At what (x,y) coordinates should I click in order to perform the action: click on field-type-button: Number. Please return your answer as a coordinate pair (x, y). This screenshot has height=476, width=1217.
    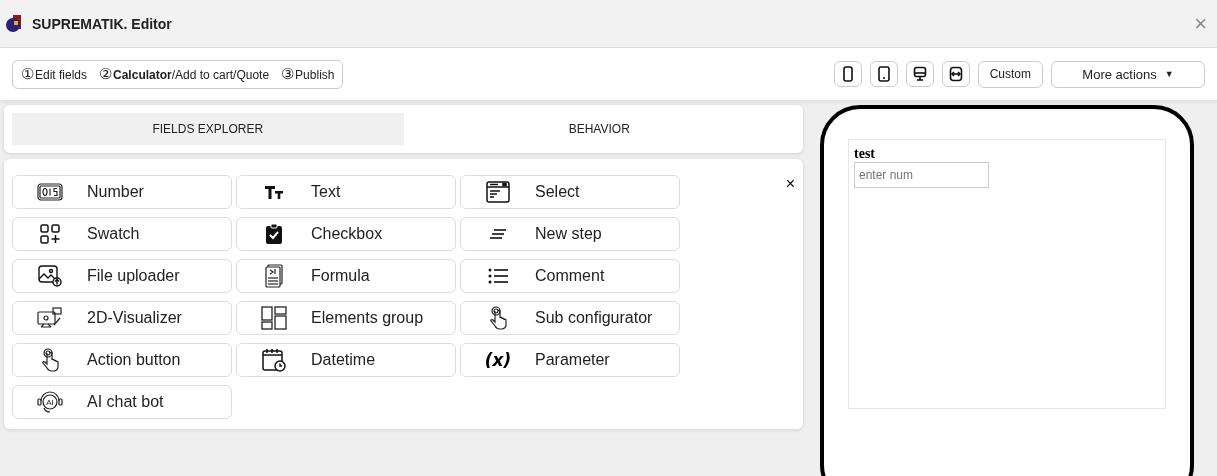
    Looking at the image, I should click on (122, 192).